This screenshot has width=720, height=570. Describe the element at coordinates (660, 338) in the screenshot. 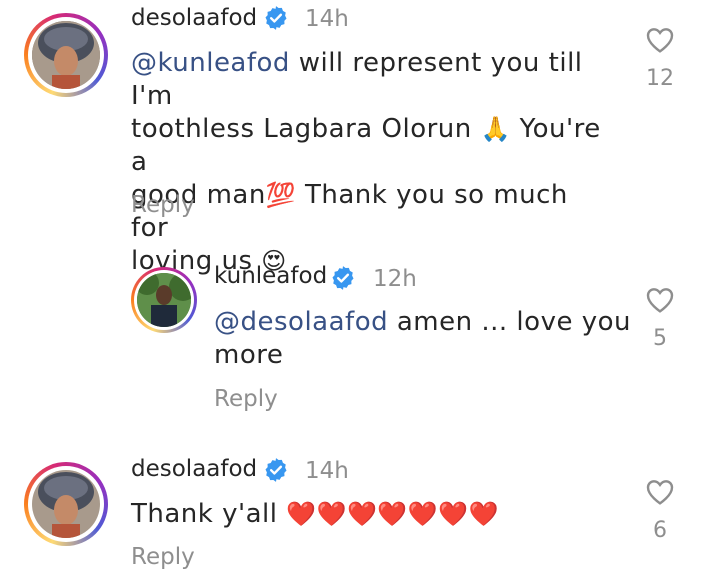

I see `like-count: 5` at that location.